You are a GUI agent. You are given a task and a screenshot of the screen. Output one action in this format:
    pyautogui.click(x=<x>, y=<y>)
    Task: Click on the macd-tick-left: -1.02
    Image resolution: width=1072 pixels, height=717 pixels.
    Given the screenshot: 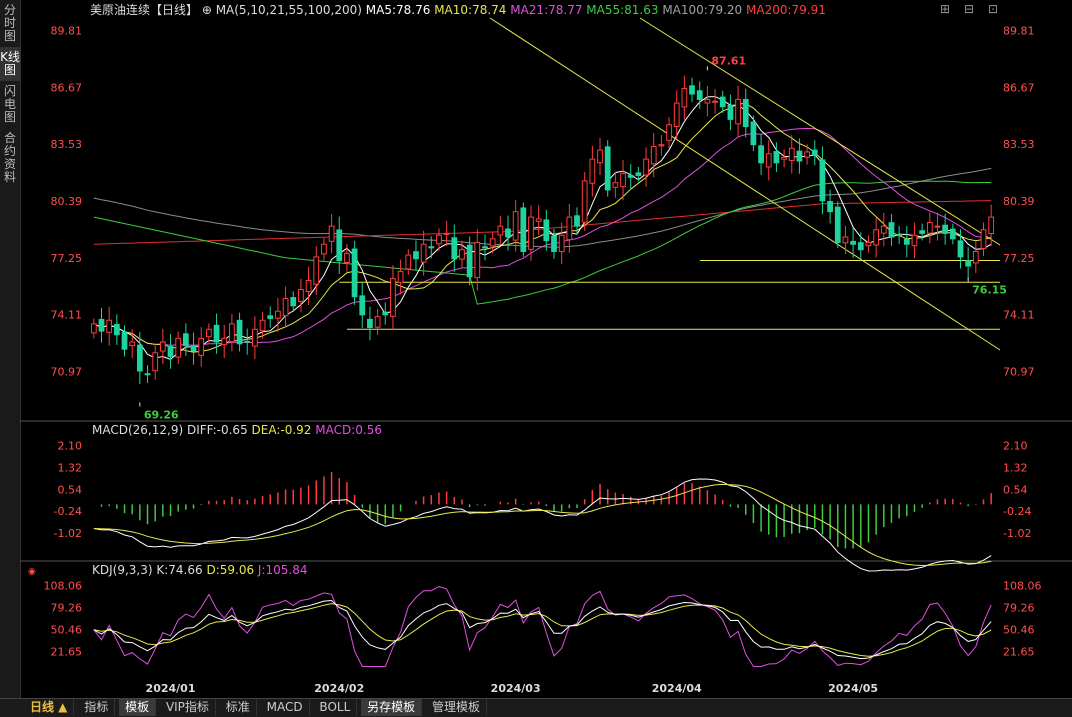 What is the action you would take?
    pyautogui.click(x=68, y=533)
    